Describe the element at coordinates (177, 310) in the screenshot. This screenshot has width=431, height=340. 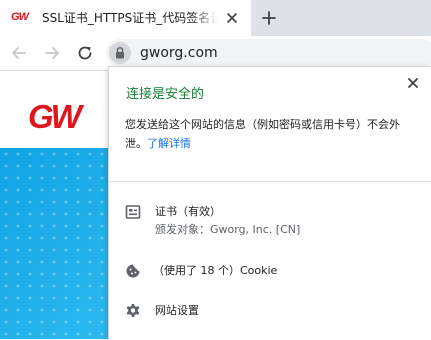
I see `site-settings-label: 网站设置` at that location.